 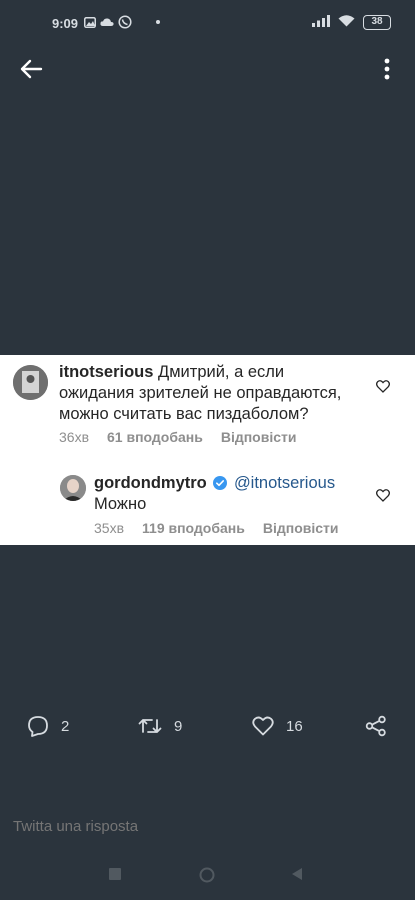 I want to click on reply-input, so click(x=207, y=826).